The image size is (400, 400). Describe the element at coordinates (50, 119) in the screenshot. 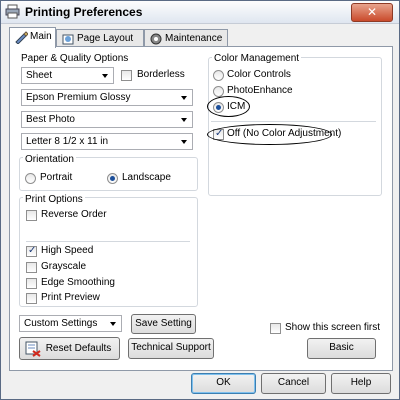

I see `quality-value: Best Photo` at that location.